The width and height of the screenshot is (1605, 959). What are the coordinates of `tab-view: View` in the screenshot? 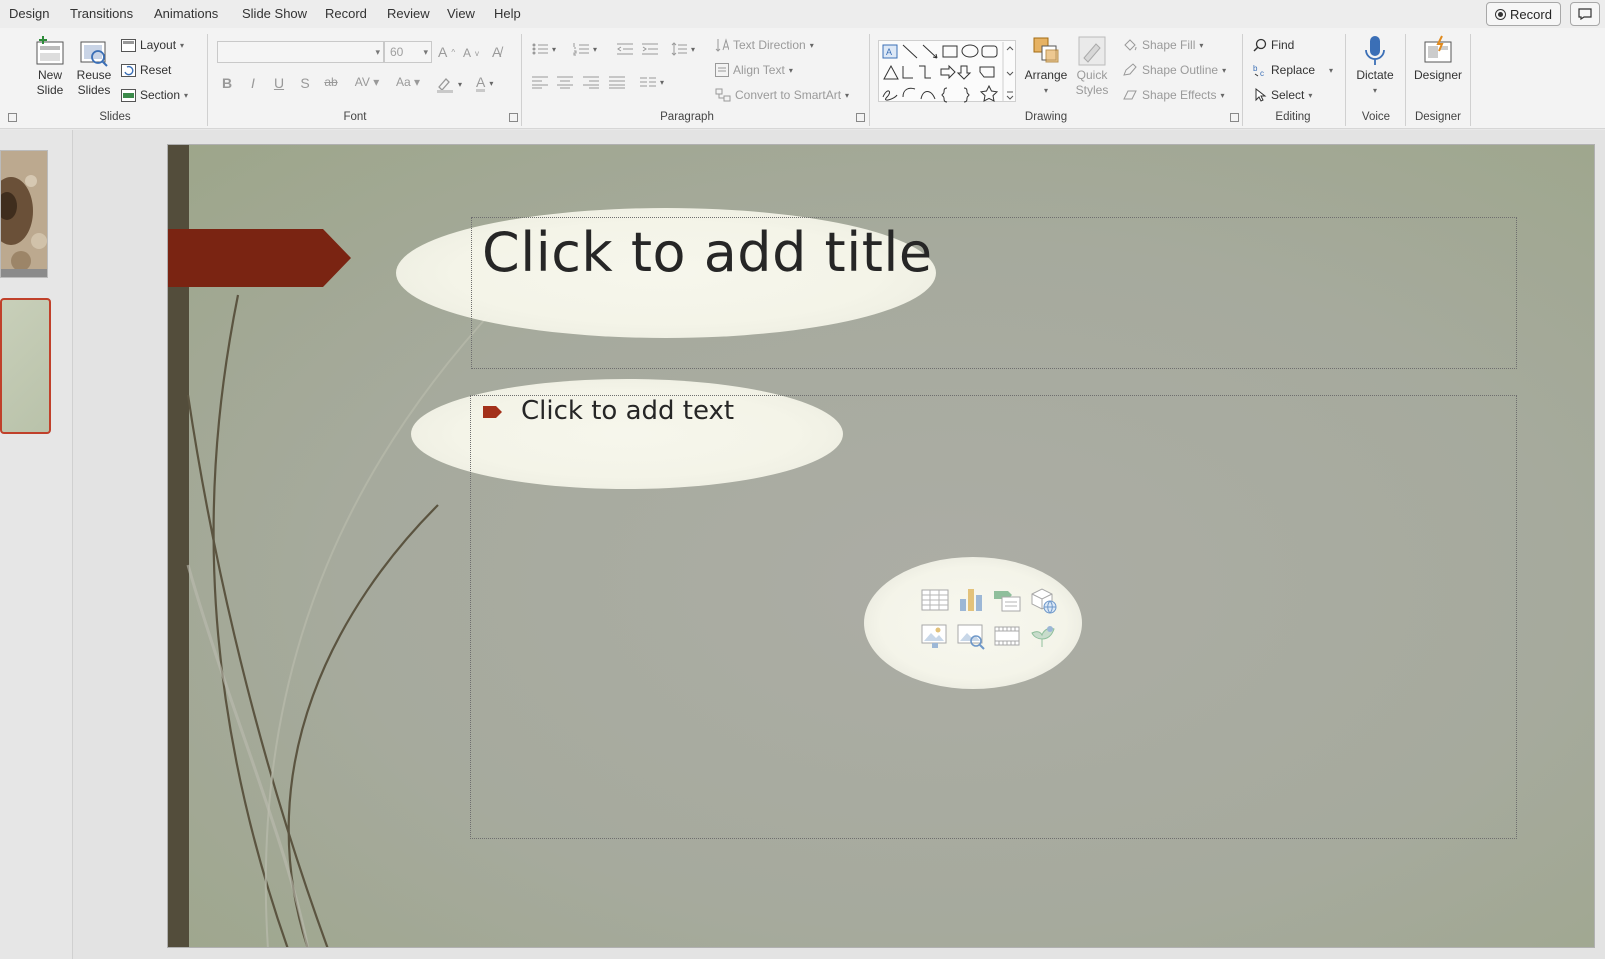 It's located at (461, 13).